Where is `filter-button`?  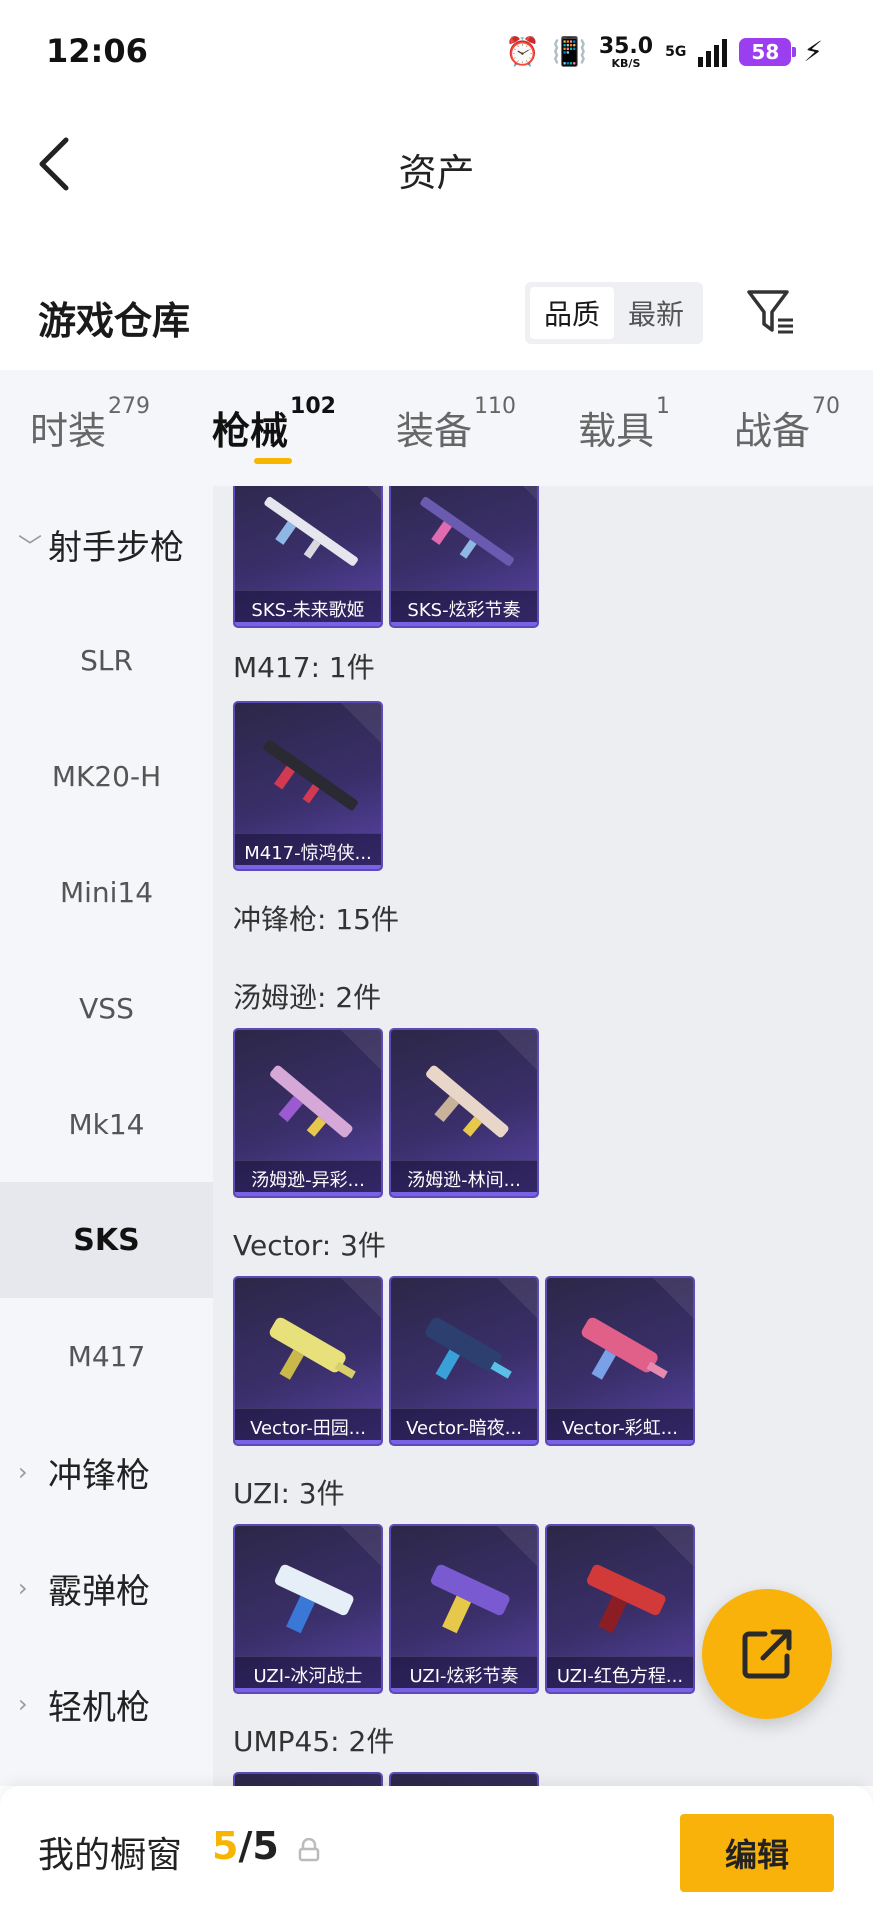
filter-button is located at coordinates (771, 312).